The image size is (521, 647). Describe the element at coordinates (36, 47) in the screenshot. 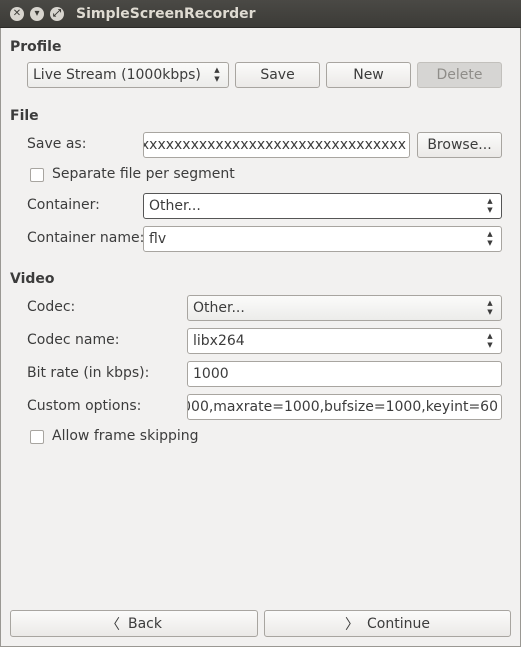

I see `profile-heading: Profile` at that location.